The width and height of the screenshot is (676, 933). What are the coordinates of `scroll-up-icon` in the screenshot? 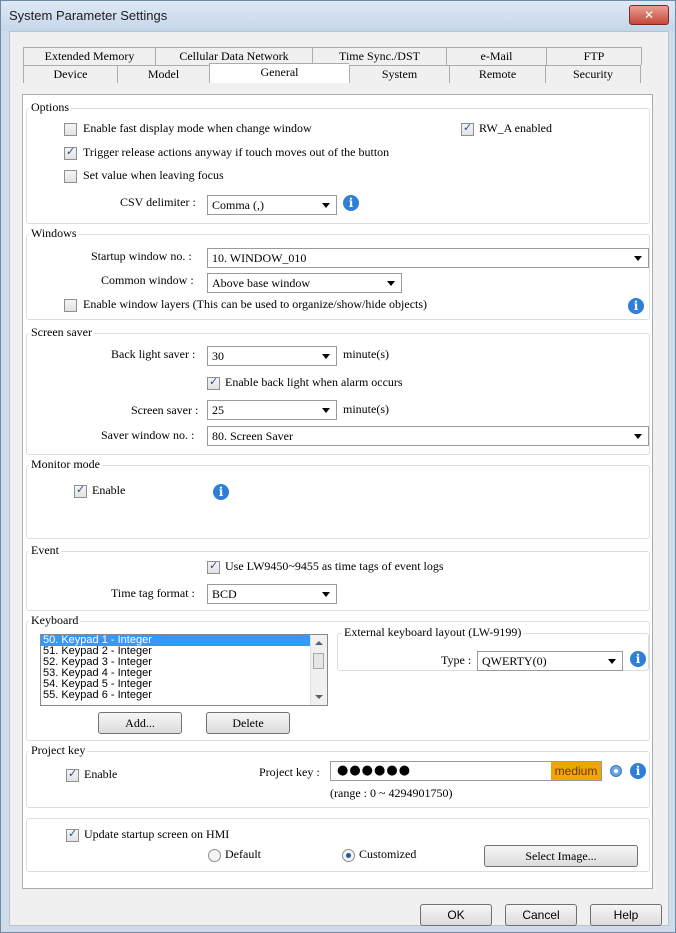 It's located at (319, 643).